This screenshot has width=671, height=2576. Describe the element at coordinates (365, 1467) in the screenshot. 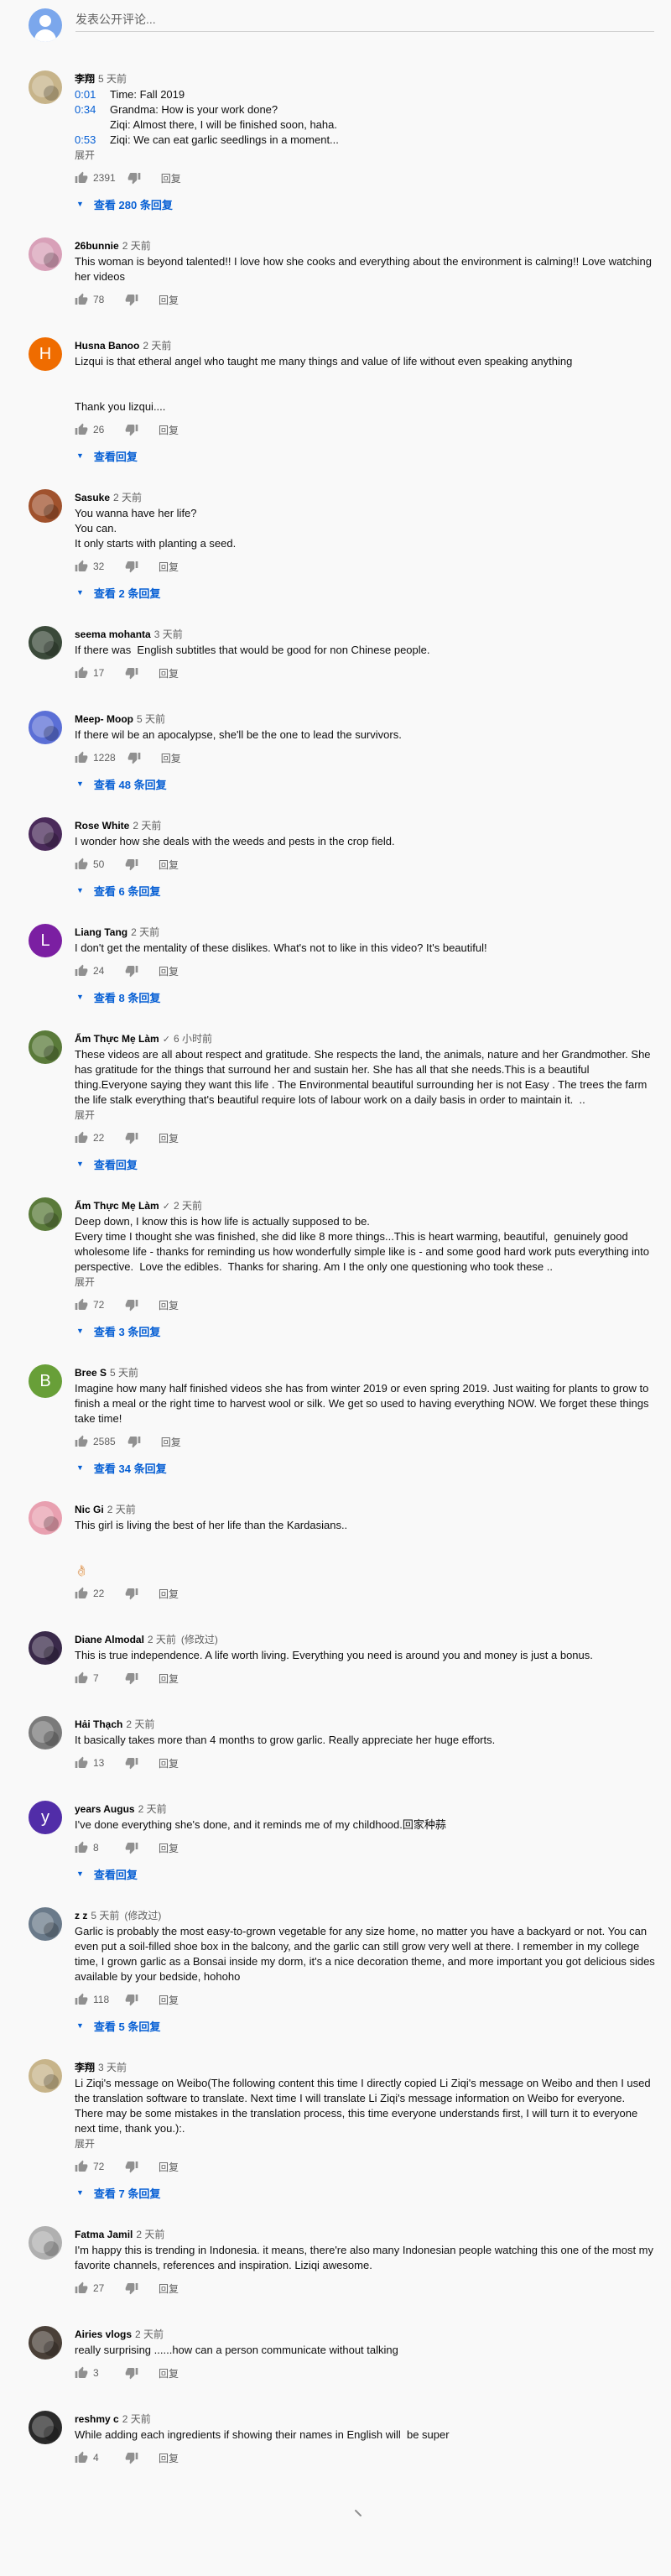

I see `view-replies-button: ▼ 查看 34 条回复` at that location.